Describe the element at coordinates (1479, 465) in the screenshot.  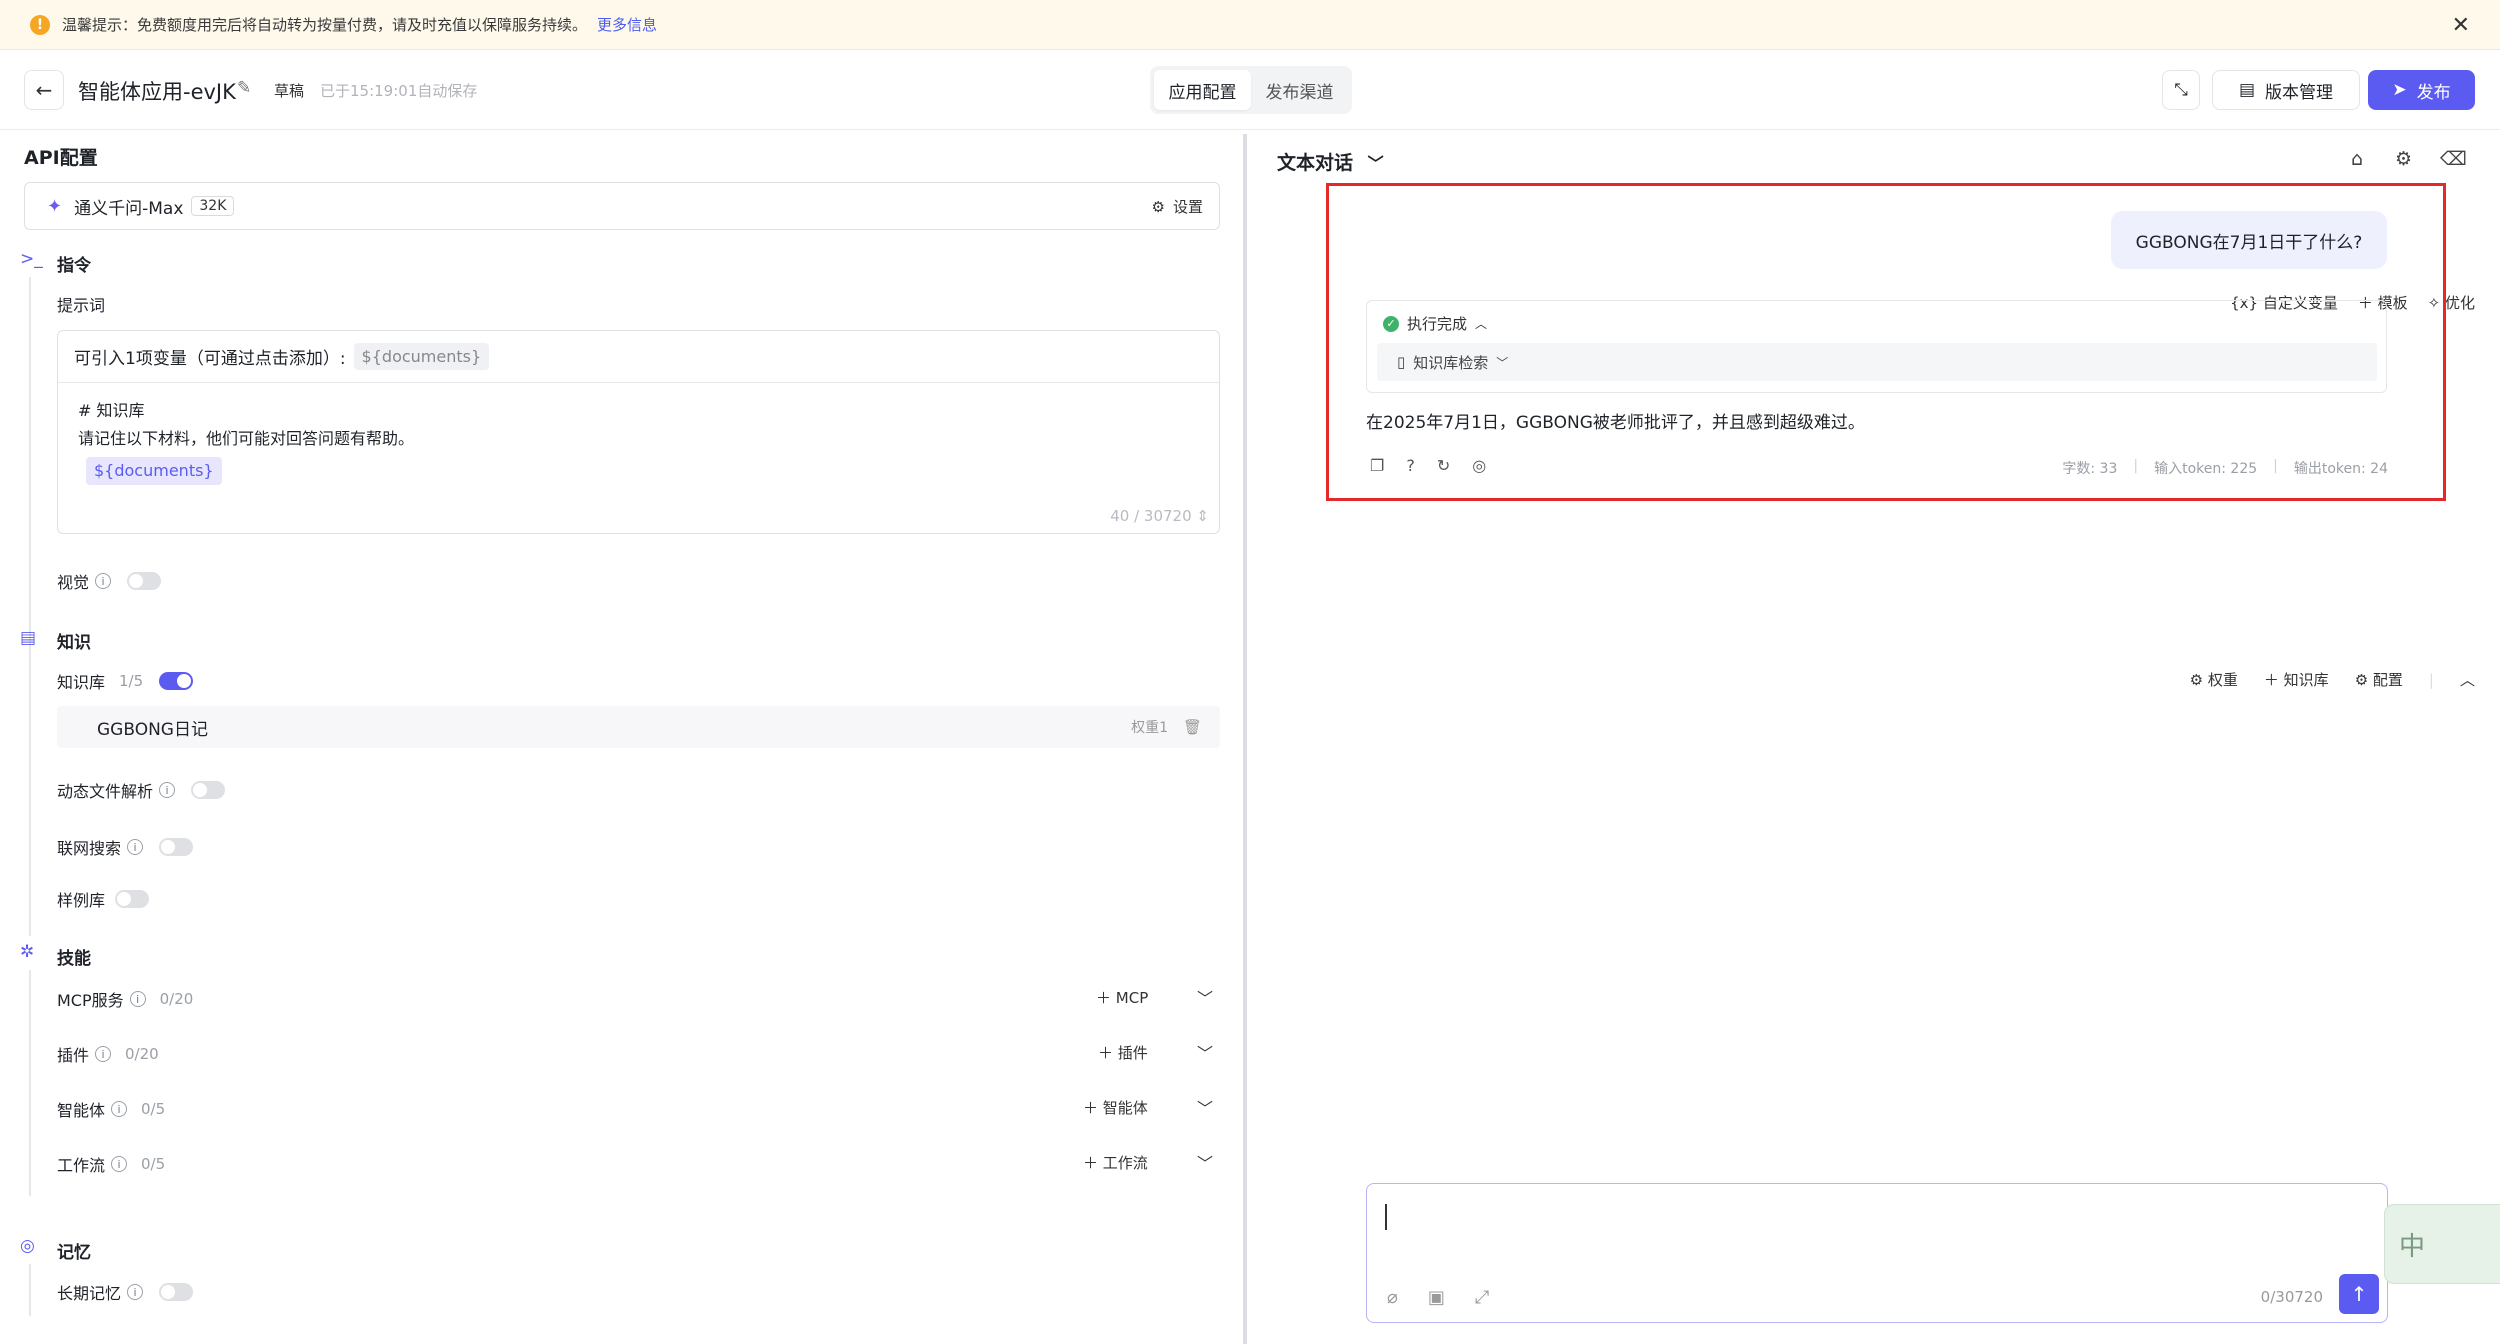
I see `target-icon: ◎` at that location.